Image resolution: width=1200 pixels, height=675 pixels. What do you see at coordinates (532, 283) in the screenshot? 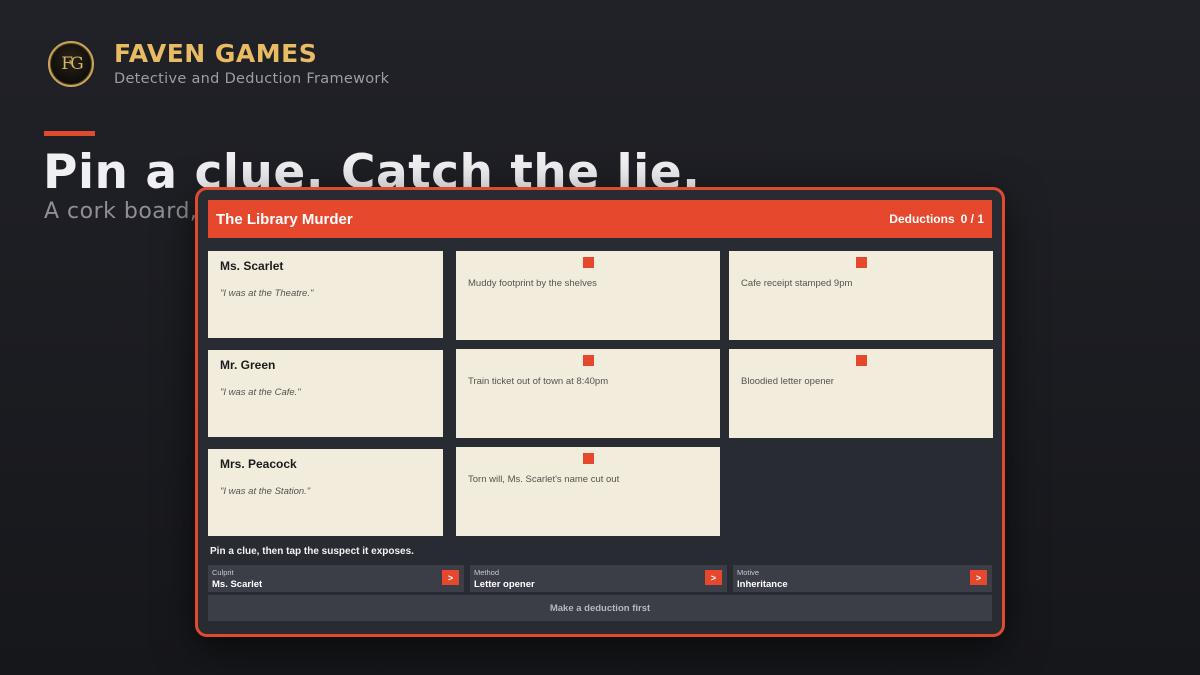
I see `clue-text: Muddy footprint by the shelves` at bounding box center [532, 283].